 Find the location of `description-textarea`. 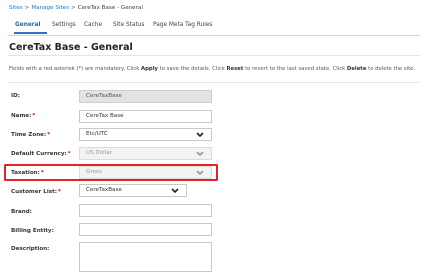

description-textarea is located at coordinates (145, 257).